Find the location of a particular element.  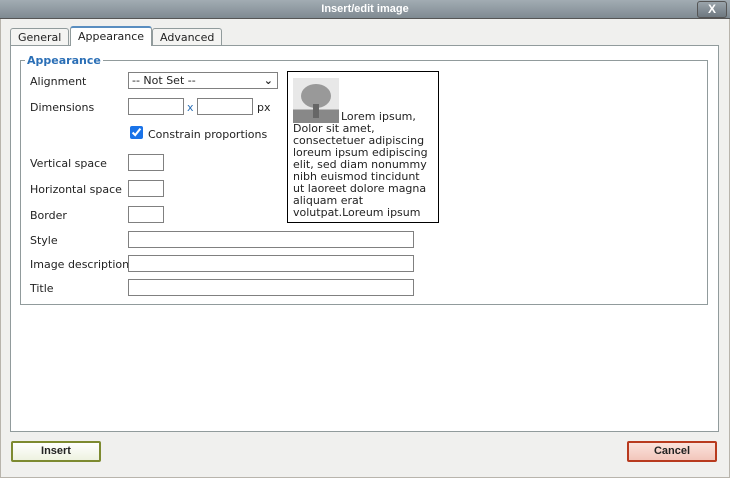

close-button: X is located at coordinates (712, 9).